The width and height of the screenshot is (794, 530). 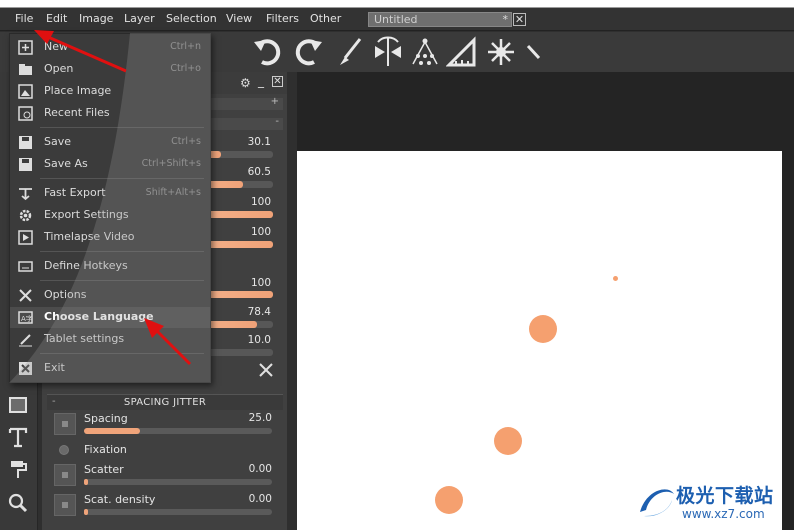 I want to click on menu-item-tablet-settings: Tablet settings, so click(x=110, y=339).